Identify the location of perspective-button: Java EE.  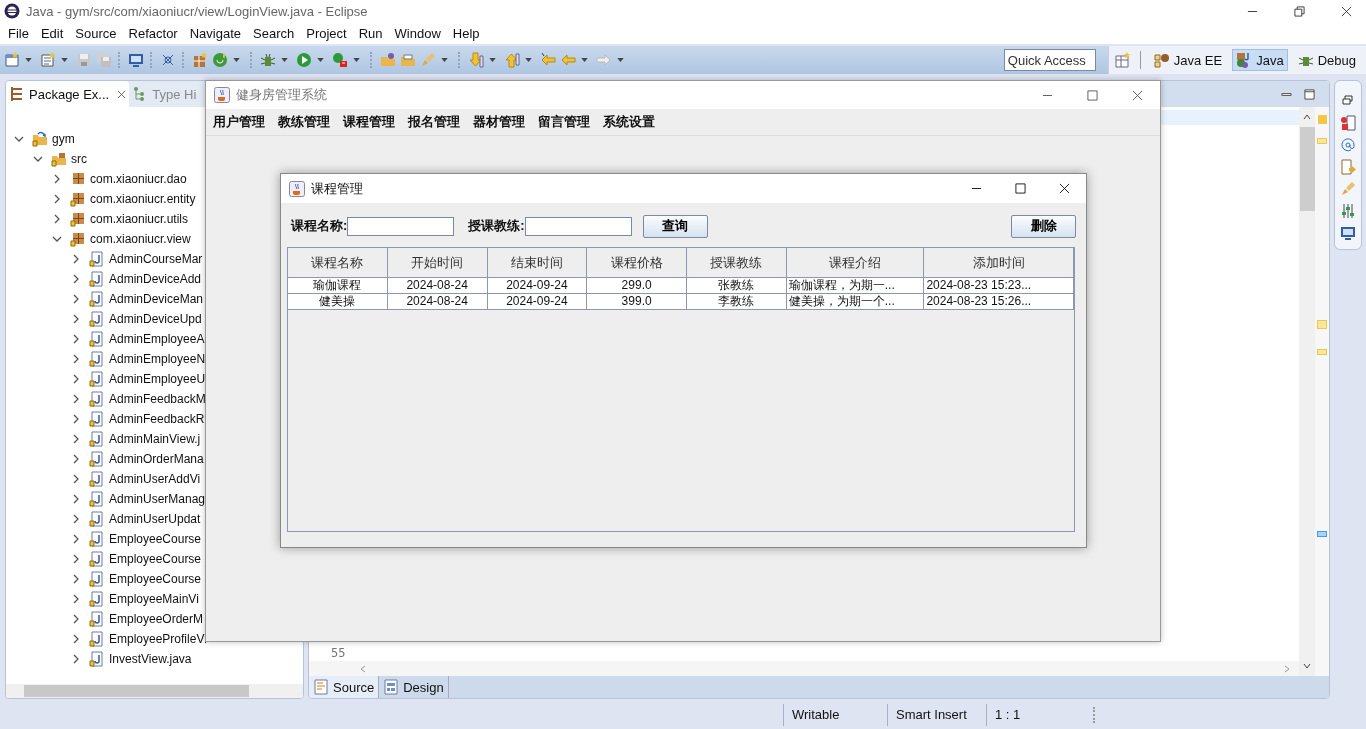
(1188, 60).